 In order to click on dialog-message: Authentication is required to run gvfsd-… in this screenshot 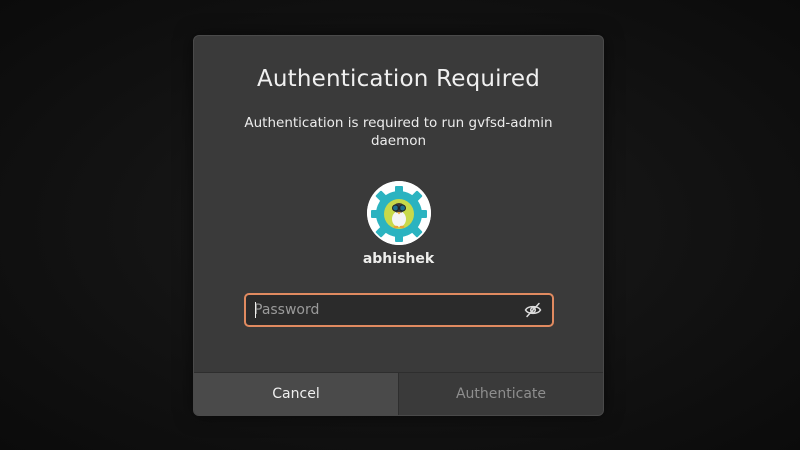, I will do `click(398, 132)`.